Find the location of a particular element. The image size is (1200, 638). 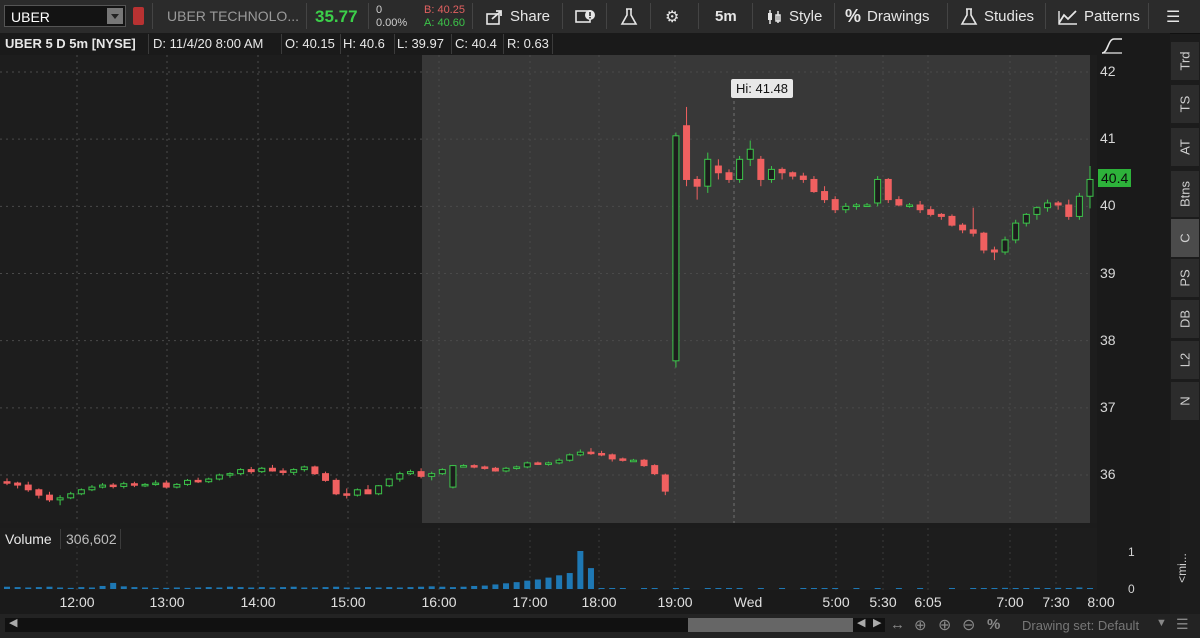

menu-button: ☰ is located at coordinates (1173, 16).